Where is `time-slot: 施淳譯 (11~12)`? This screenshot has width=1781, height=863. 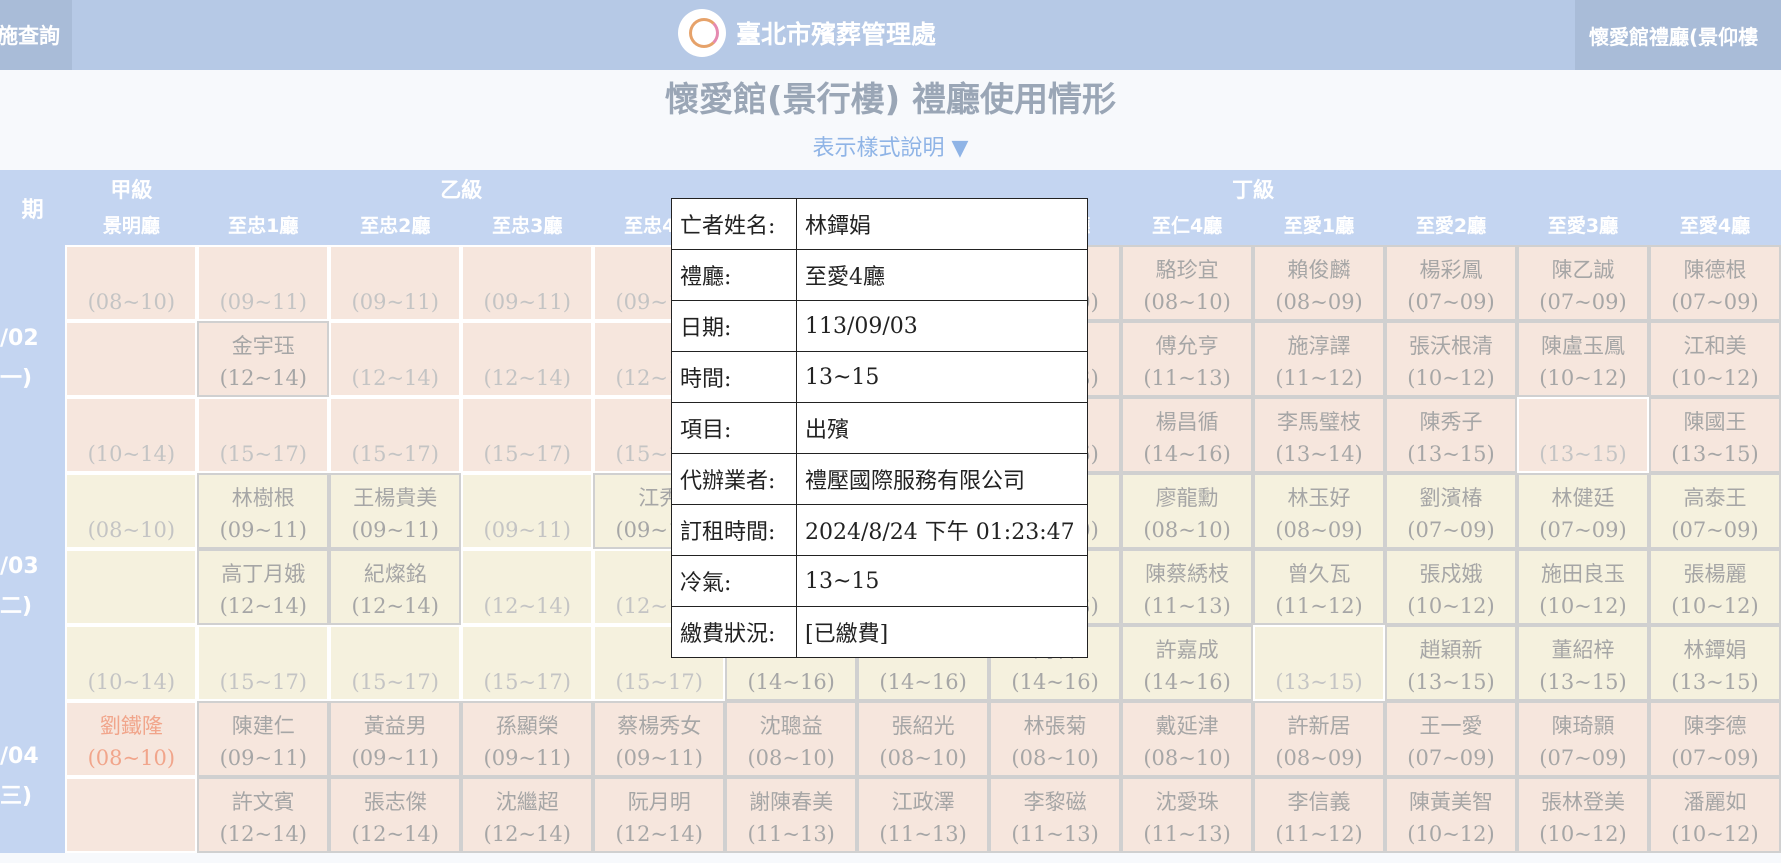 time-slot: 施淳譯 (11~12) is located at coordinates (1319, 359).